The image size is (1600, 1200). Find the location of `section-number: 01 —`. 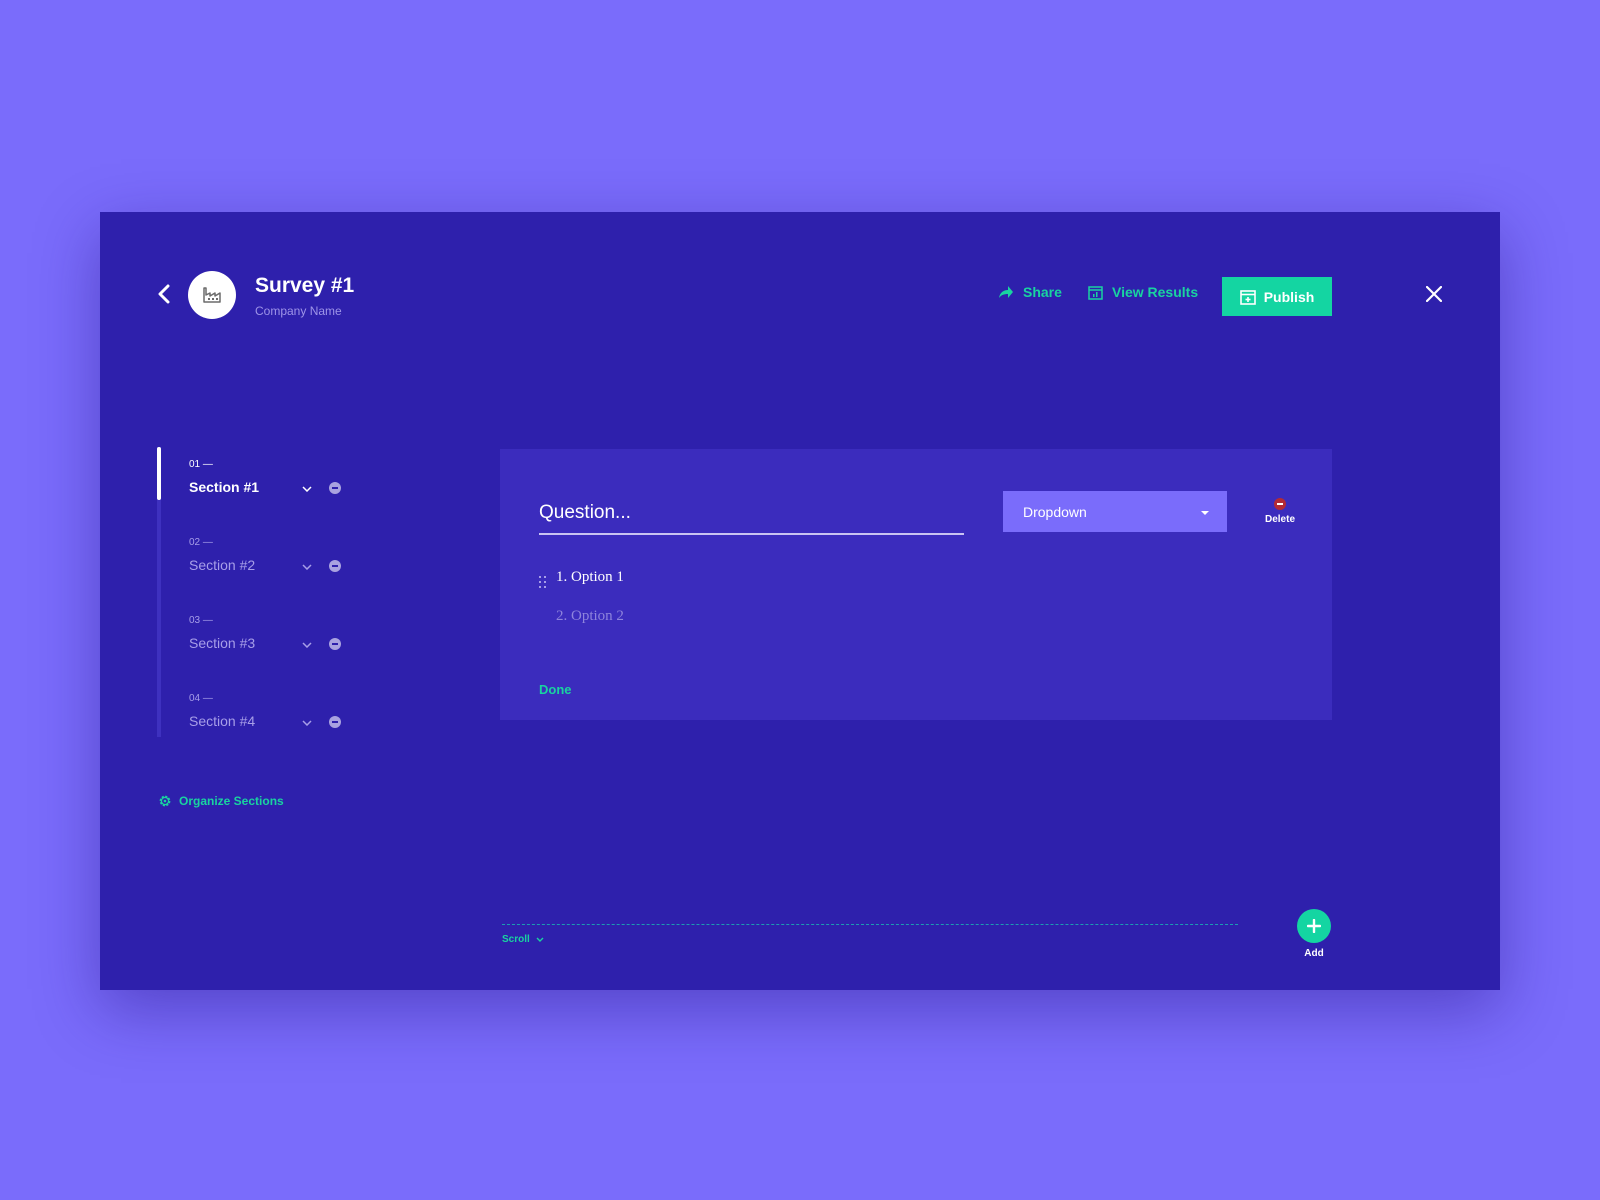

section-number: 01 — is located at coordinates (201, 464).